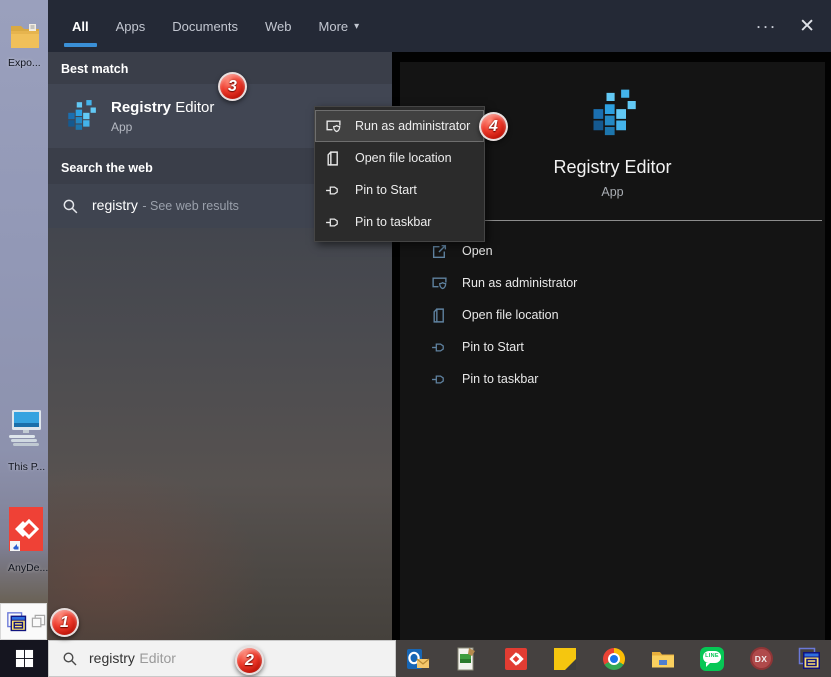 The height and width of the screenshot is (677, 831). What do you see at coordinates (64, 622) in the screenshot?
I see `annotation-badge-1: 1` at bounding box center [64, 622].